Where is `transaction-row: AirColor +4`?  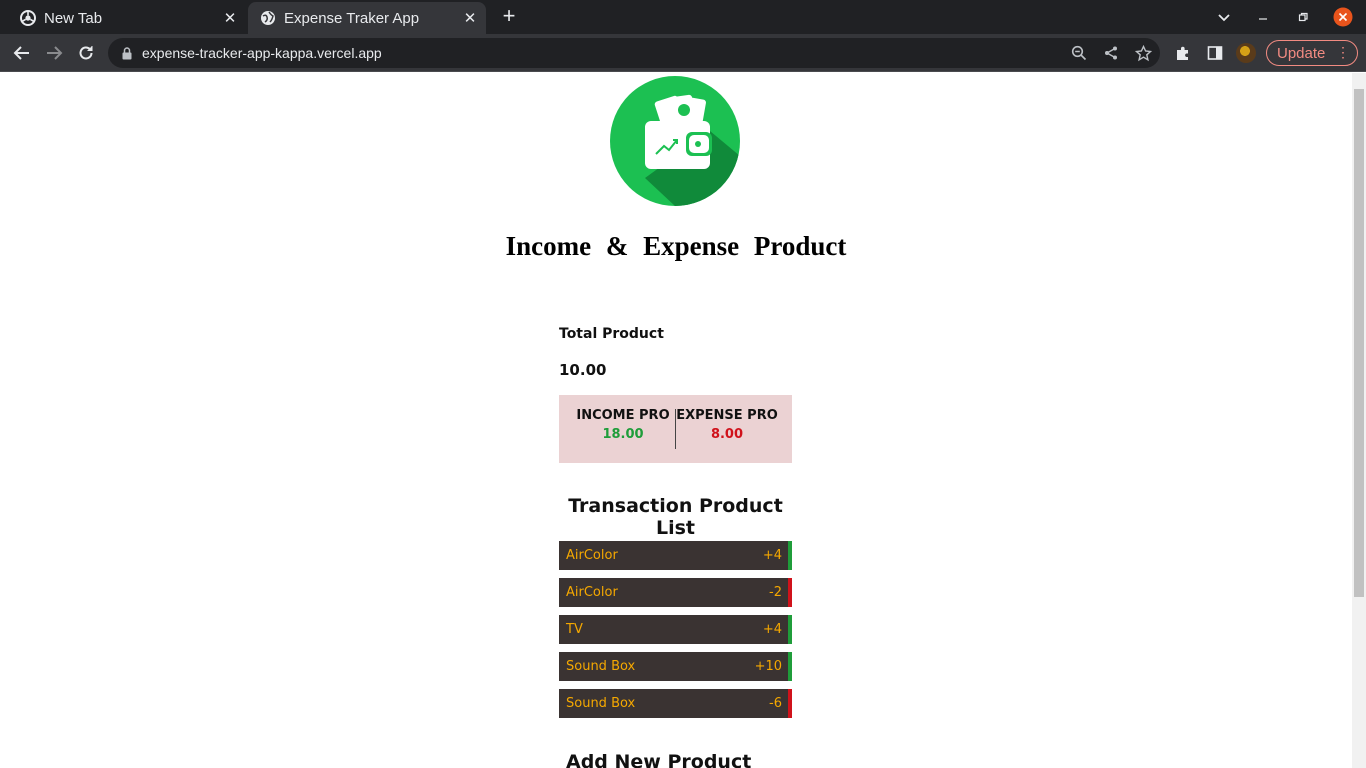 transaction-row: AirColor +4 is located at coordinates (675, 555).